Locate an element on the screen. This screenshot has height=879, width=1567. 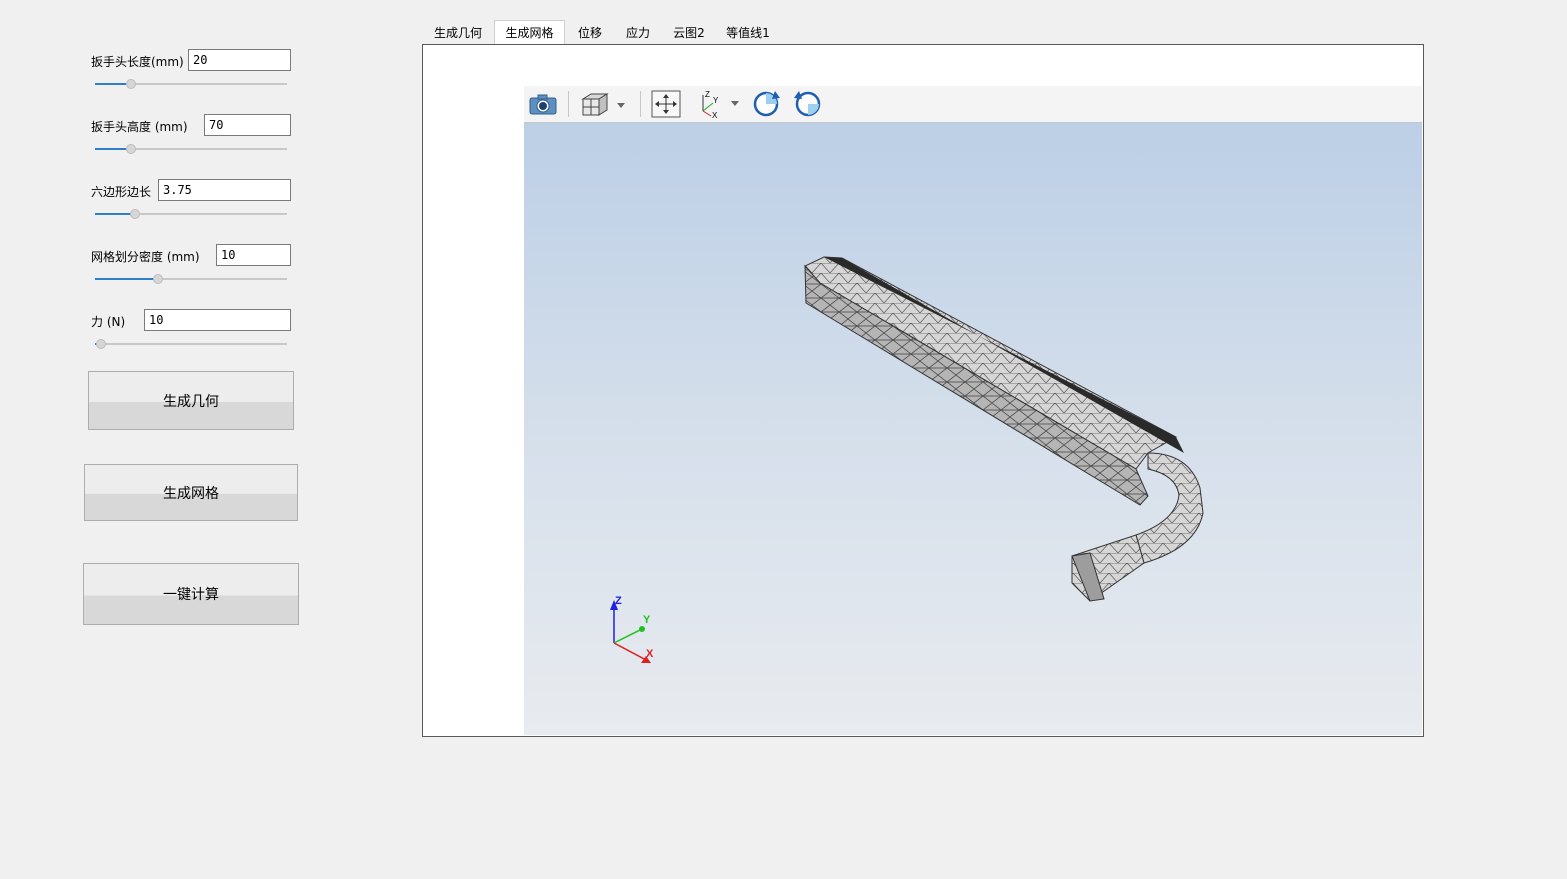
tab-stress: 应力 is located at coordinates (638, 32).